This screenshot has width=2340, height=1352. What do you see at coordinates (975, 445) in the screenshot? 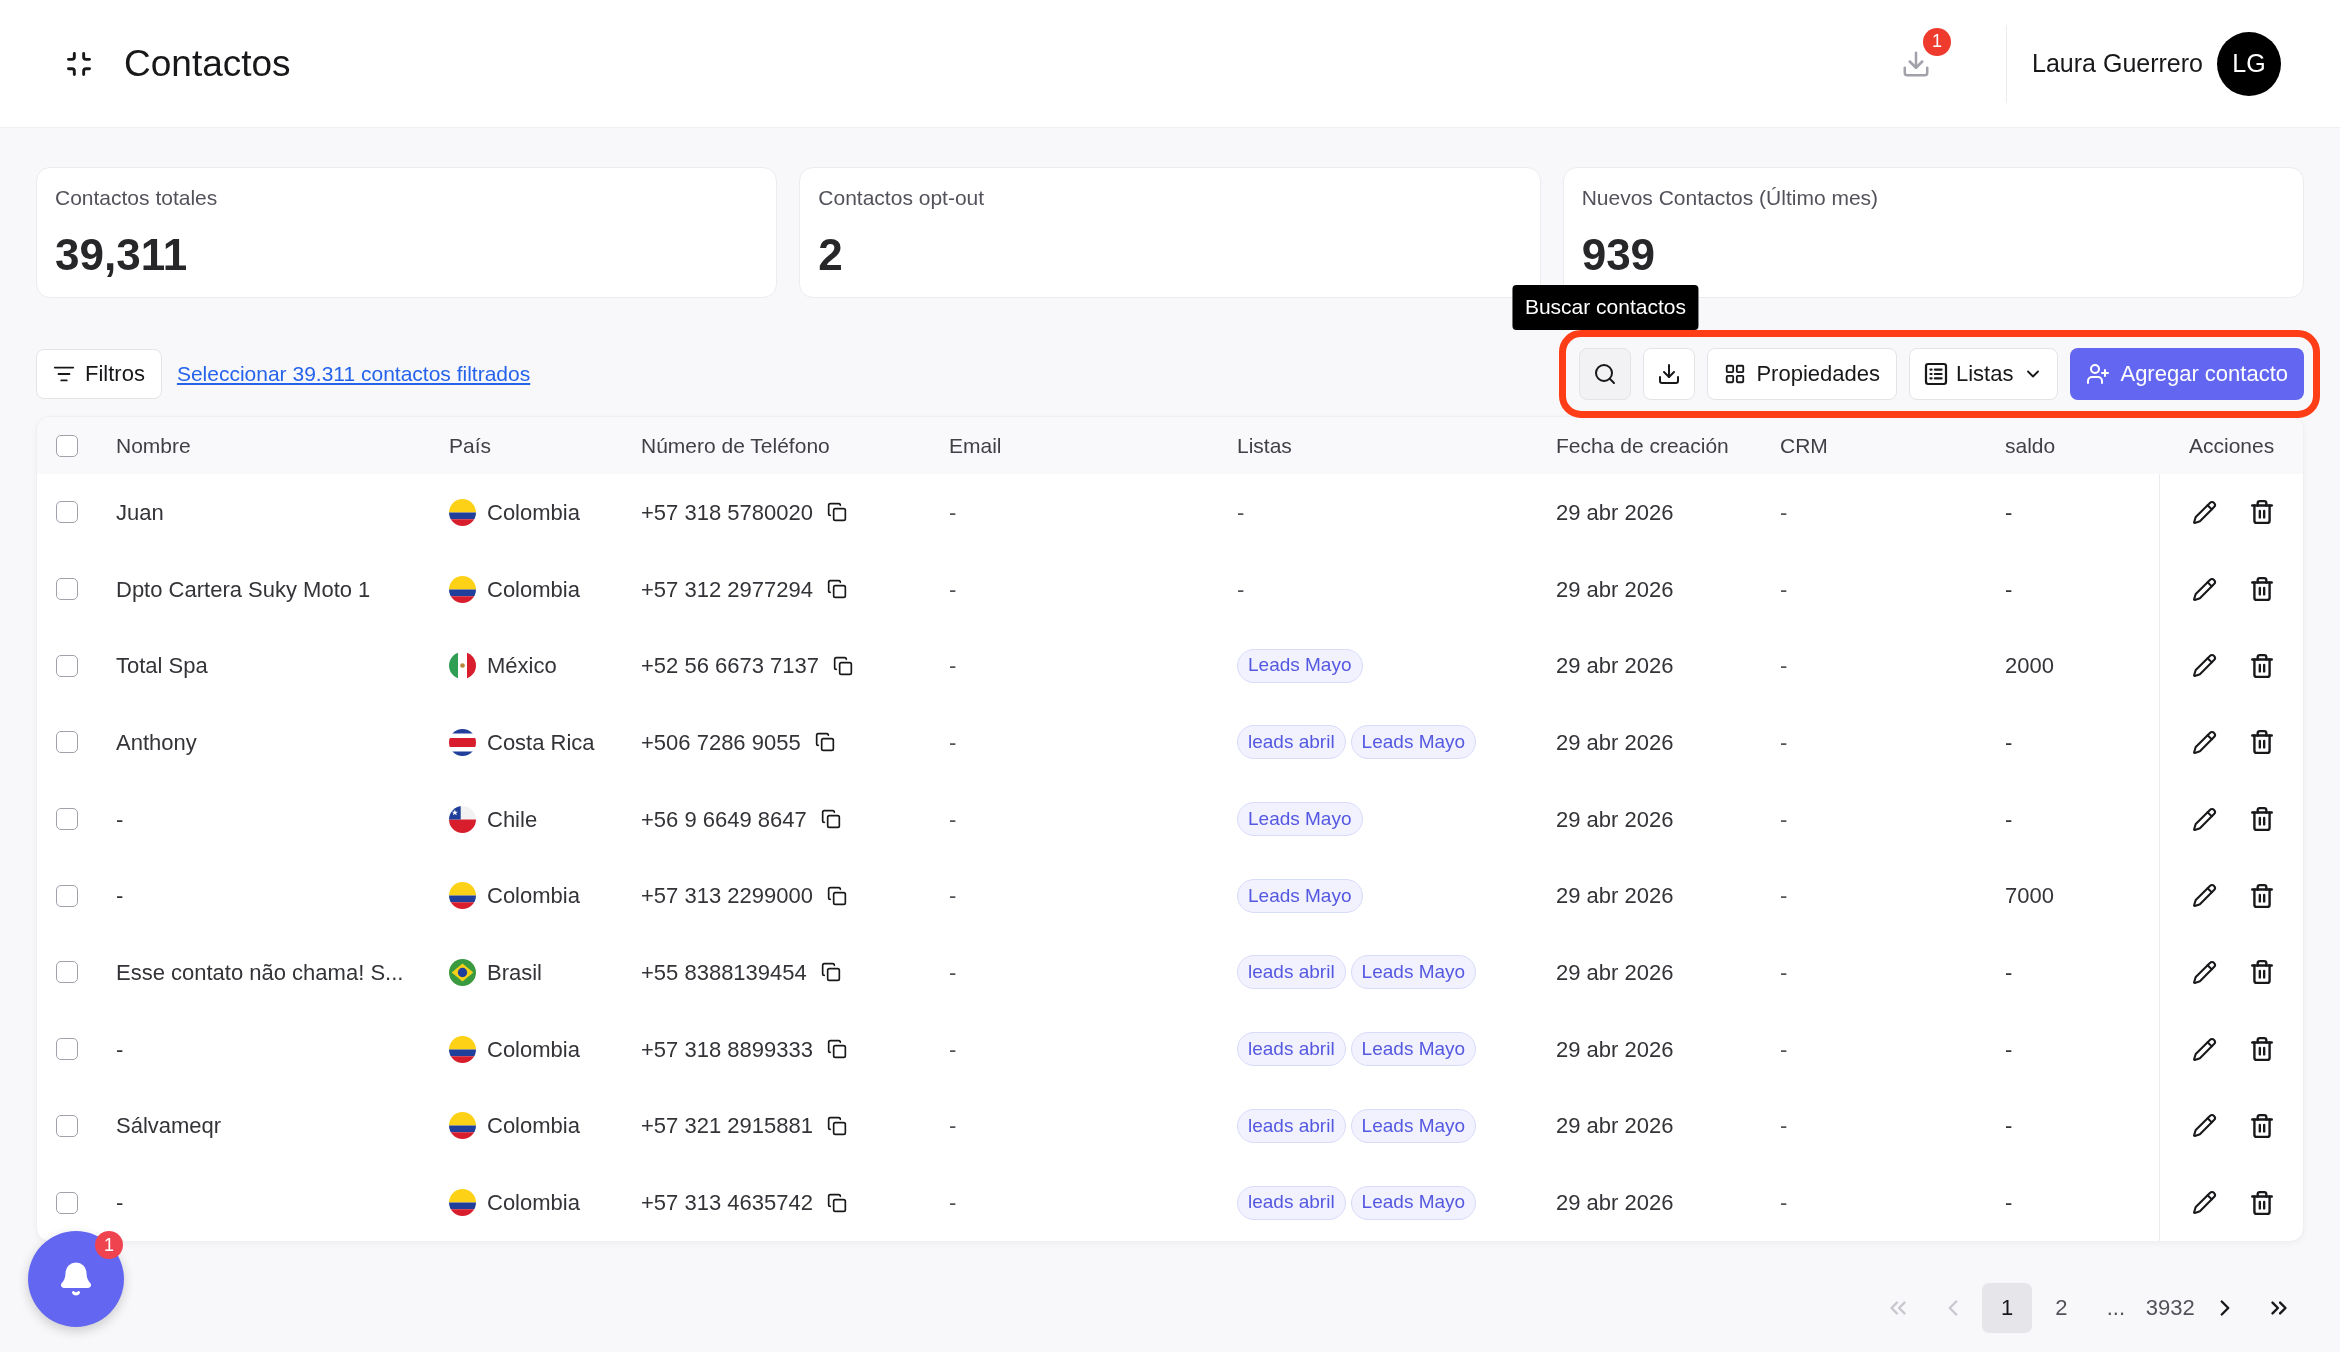
I see `column-header: Email` at bounding box center [975, 445].